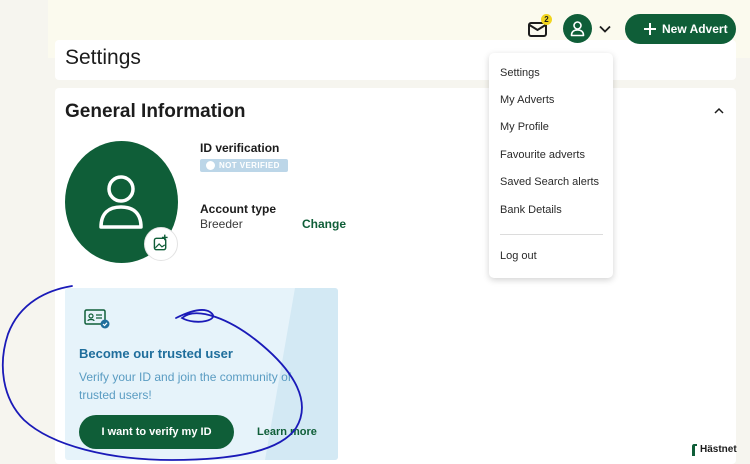 This screenshot has width=750, height=464. What do you see at coordinates (695, 29) in the screenshot?
I see `new-advert-label: New Advert` at bounding box center [695, 29].